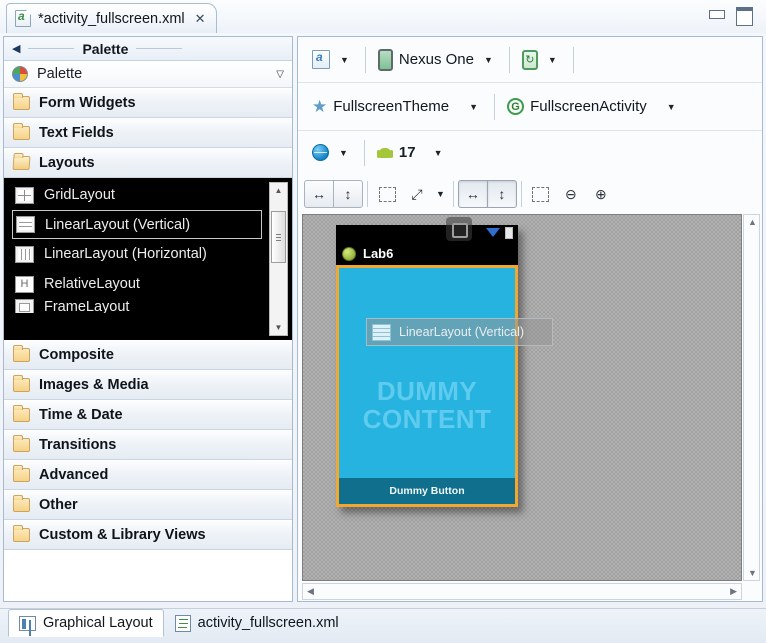 The height and width of the screenshot is (643, 766). Describe the element at coordinates (87, 306) in the screenshot. I see `palette-item-label: FrameLayout` at that location.